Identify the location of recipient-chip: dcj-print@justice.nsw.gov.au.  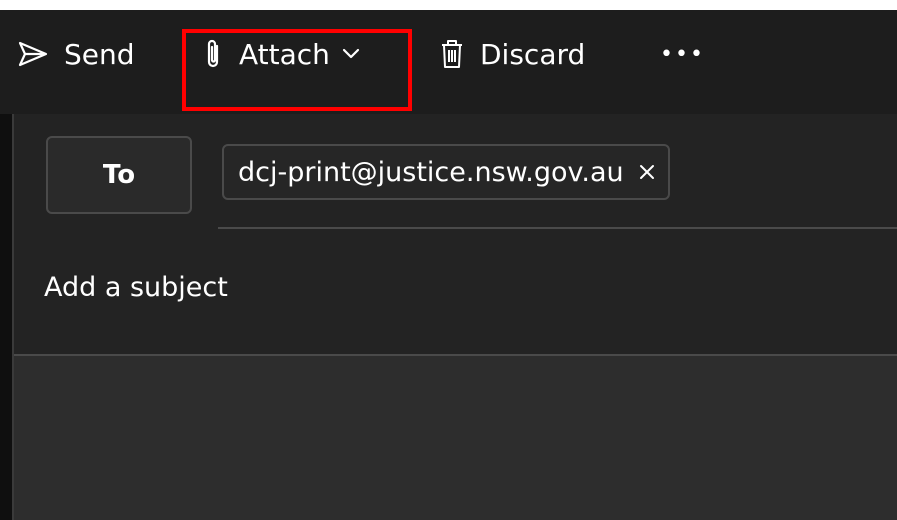
(446, 172).